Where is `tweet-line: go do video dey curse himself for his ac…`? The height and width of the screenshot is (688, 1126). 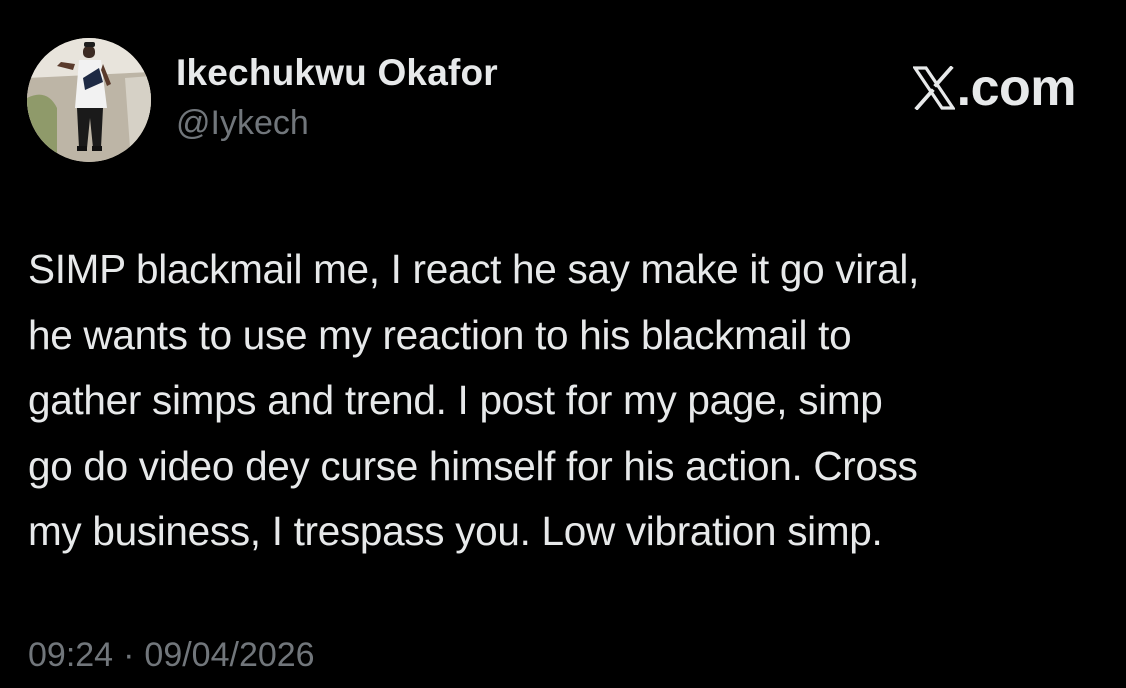 tweet-line: go do video dey curse himself for his ac… is located at coordinates (473, 465).